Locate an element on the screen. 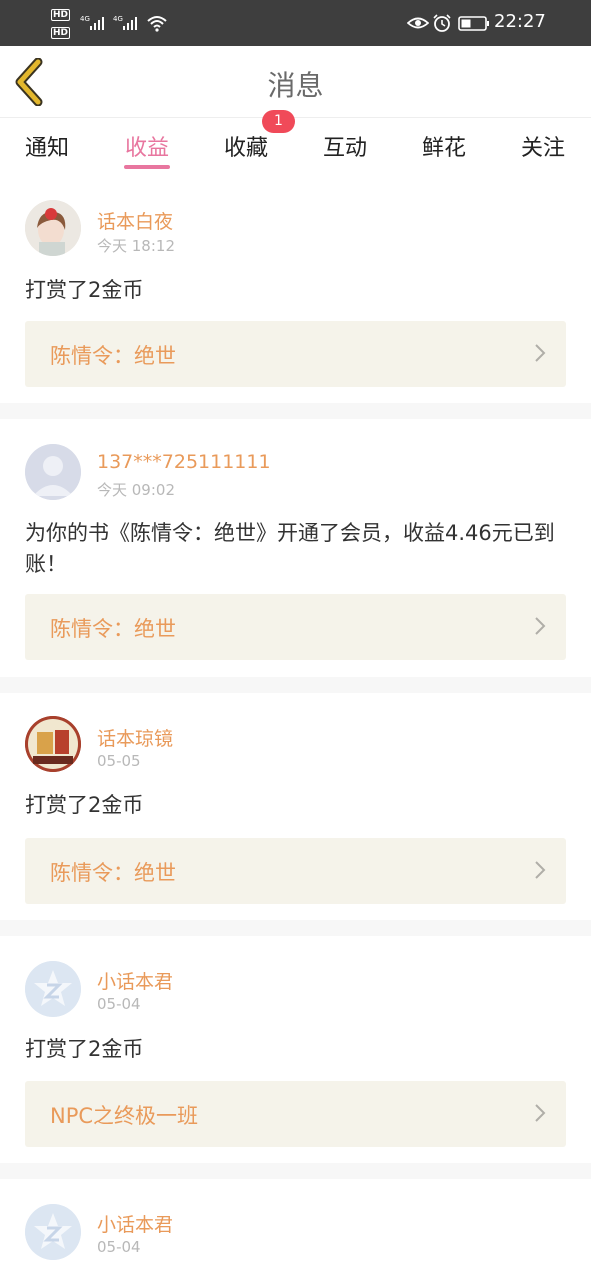 The image size is (591, 1280). header: 消息 is located at coordinates (295, 82).